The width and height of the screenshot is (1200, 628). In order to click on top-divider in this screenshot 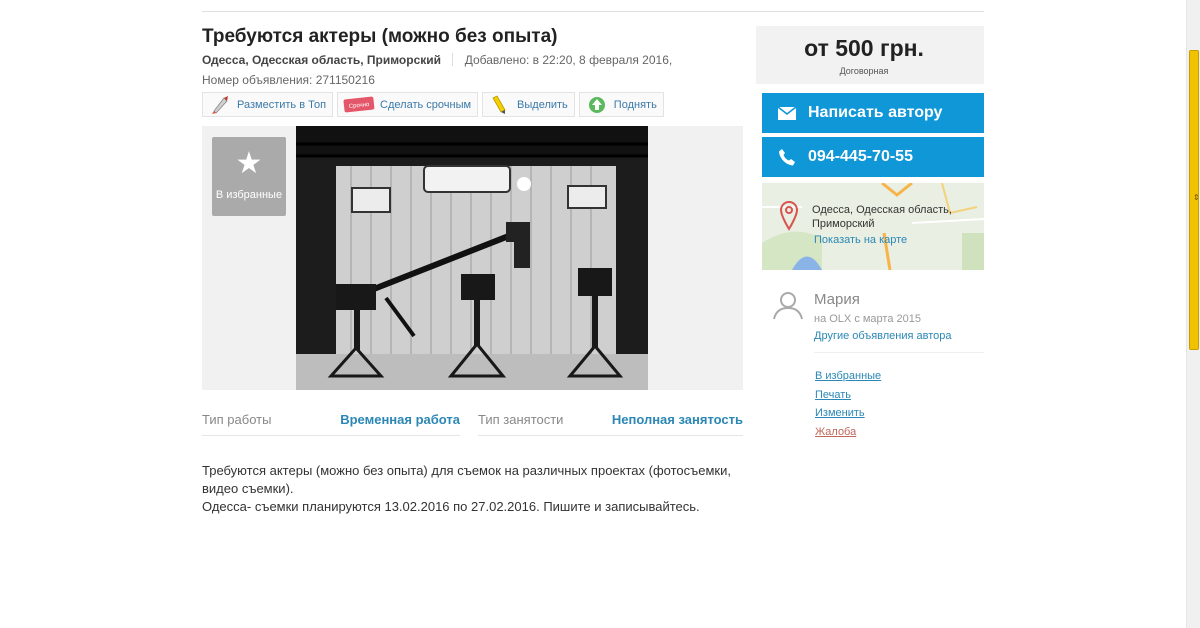, I will do `click(593, 11)`.